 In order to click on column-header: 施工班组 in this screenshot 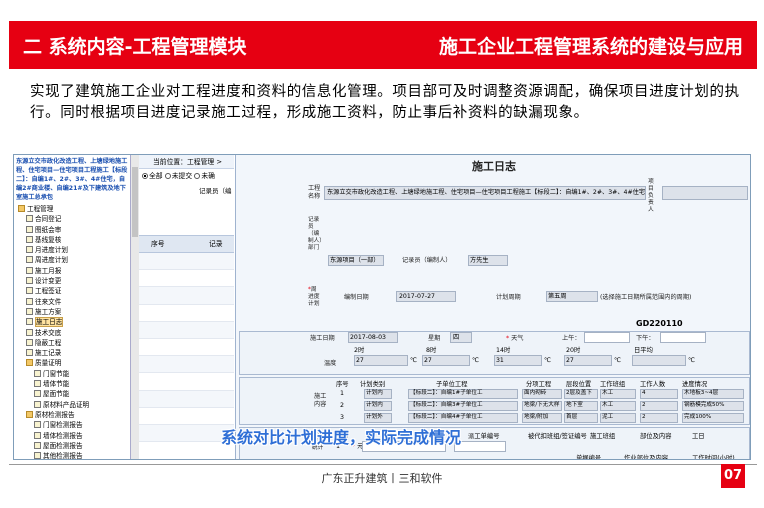, I will do `click(603, 436)`.